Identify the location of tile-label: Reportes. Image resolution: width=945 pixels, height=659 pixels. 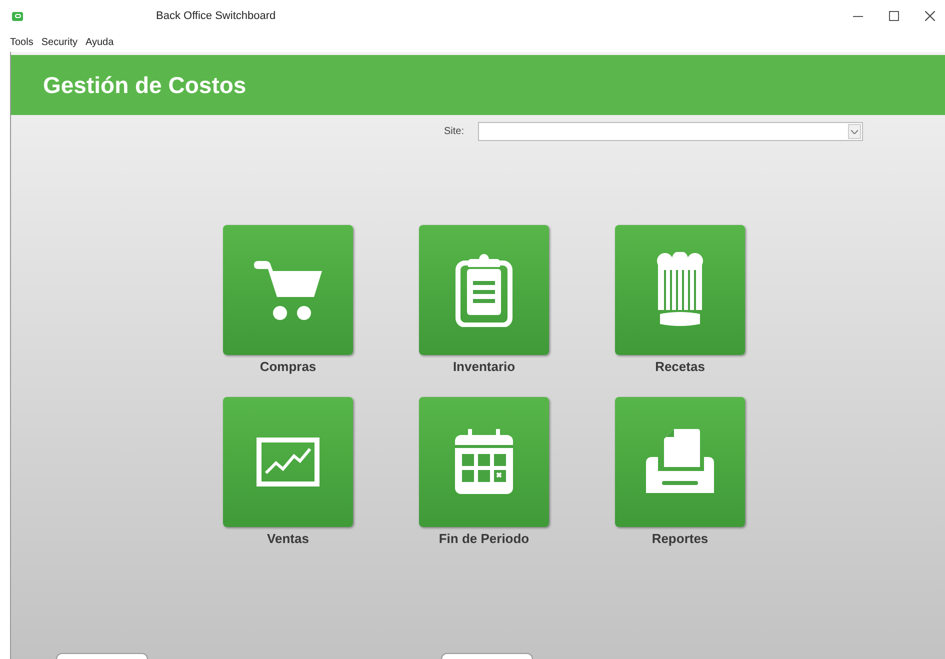
(680, 539).